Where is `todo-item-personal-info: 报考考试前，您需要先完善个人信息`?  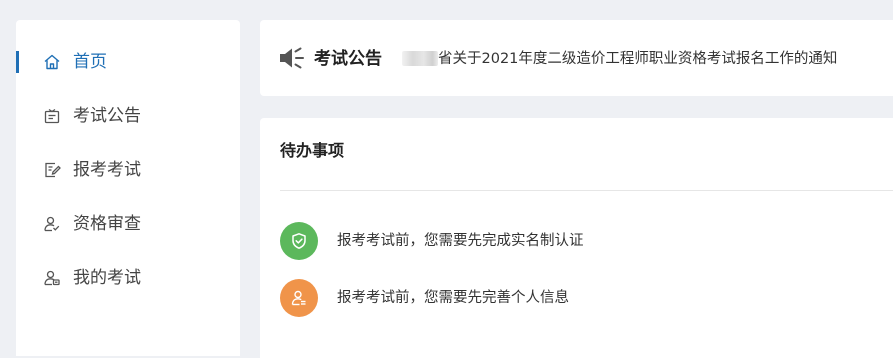
todo-item-personal-info: 报考考试前，您需要先完善个人信息 is located at coordinates (580, 298).